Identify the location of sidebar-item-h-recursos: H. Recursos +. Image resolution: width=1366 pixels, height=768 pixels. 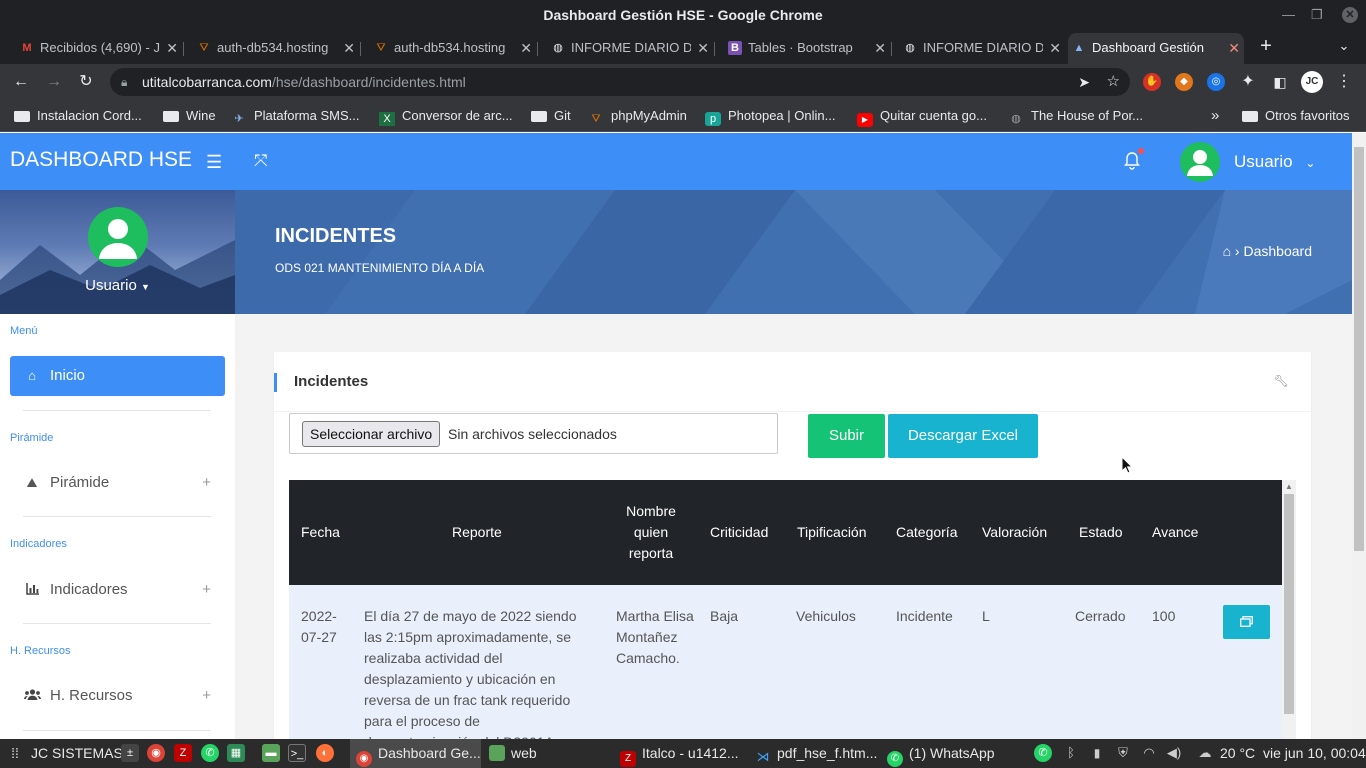
(117, 696).